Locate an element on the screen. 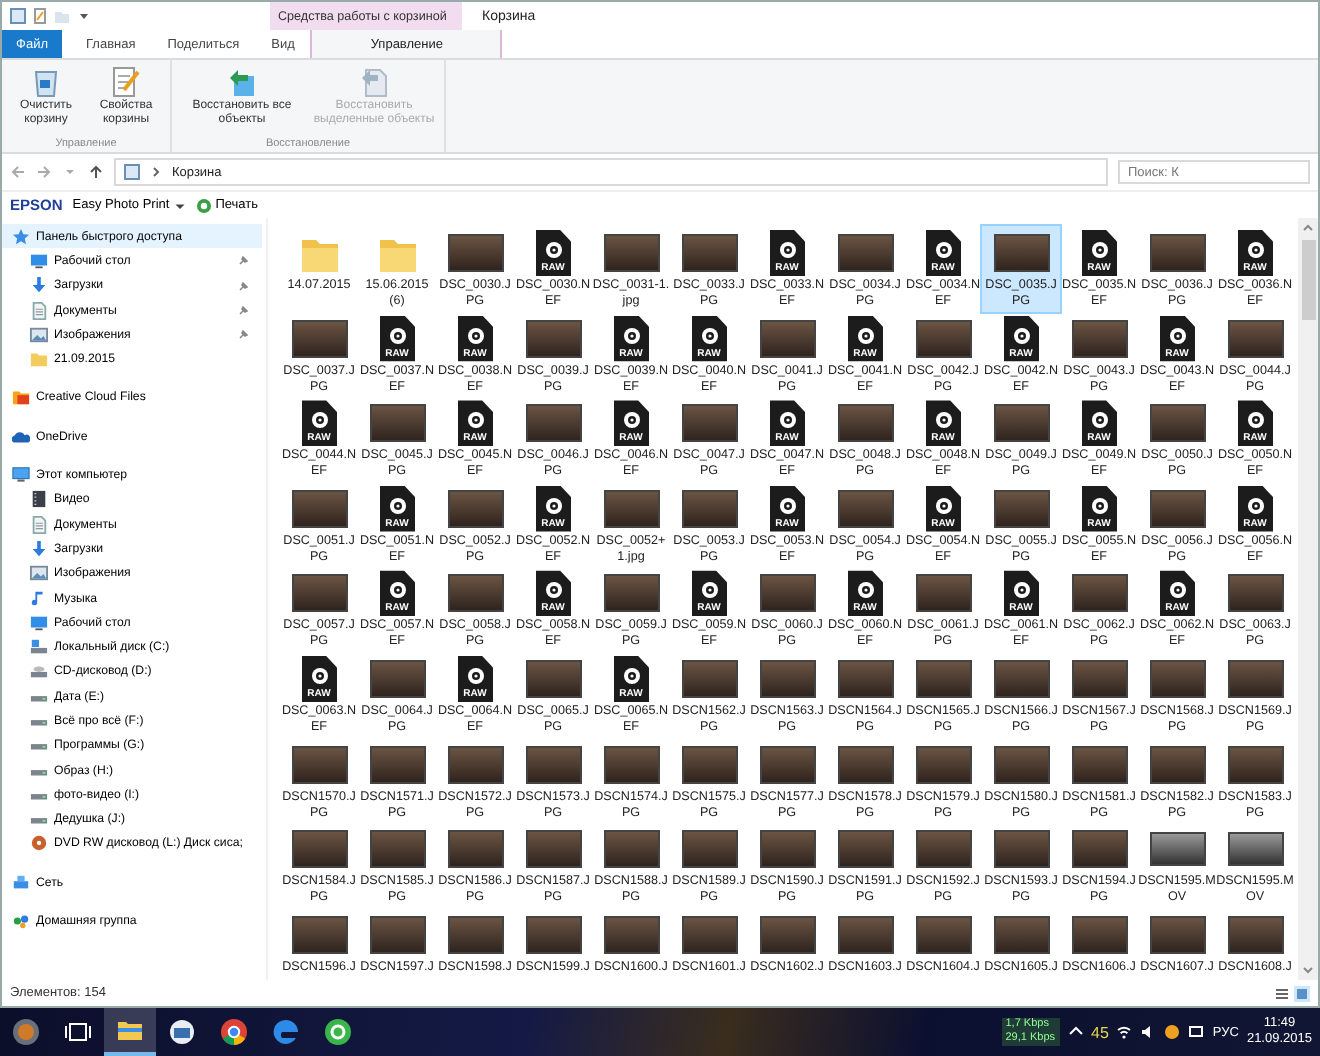 The height and width of the screenshot is (1056, 1320). download-icon is located at coordinates (39, 548).